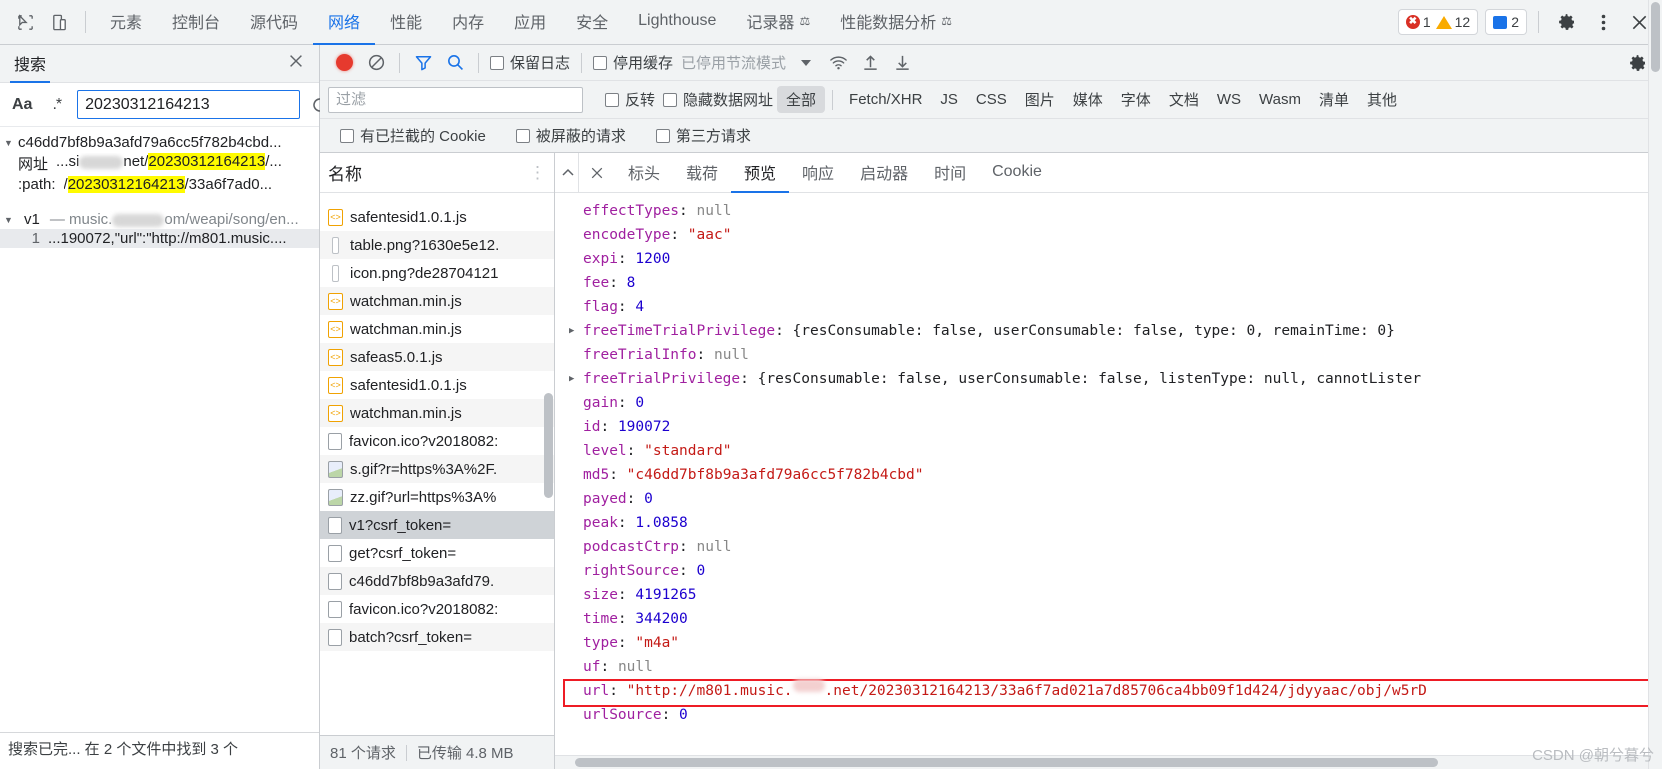 Image resolution: width=1662 pixels, height=769 pixels. I want to click on expand-triangle-icon: ▶, so click(576, 379).